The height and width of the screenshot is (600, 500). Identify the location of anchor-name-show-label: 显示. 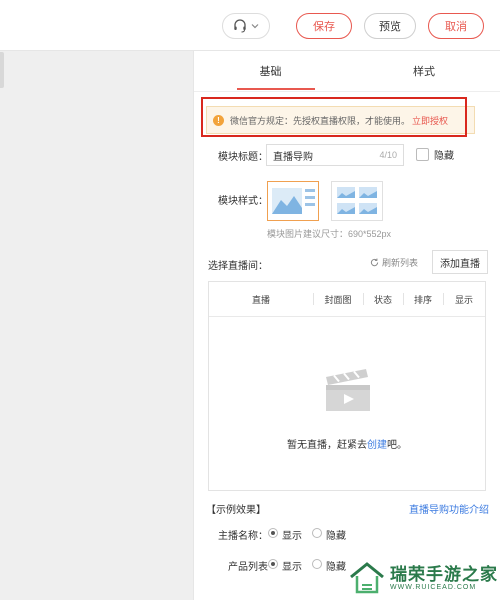
(292, 536).